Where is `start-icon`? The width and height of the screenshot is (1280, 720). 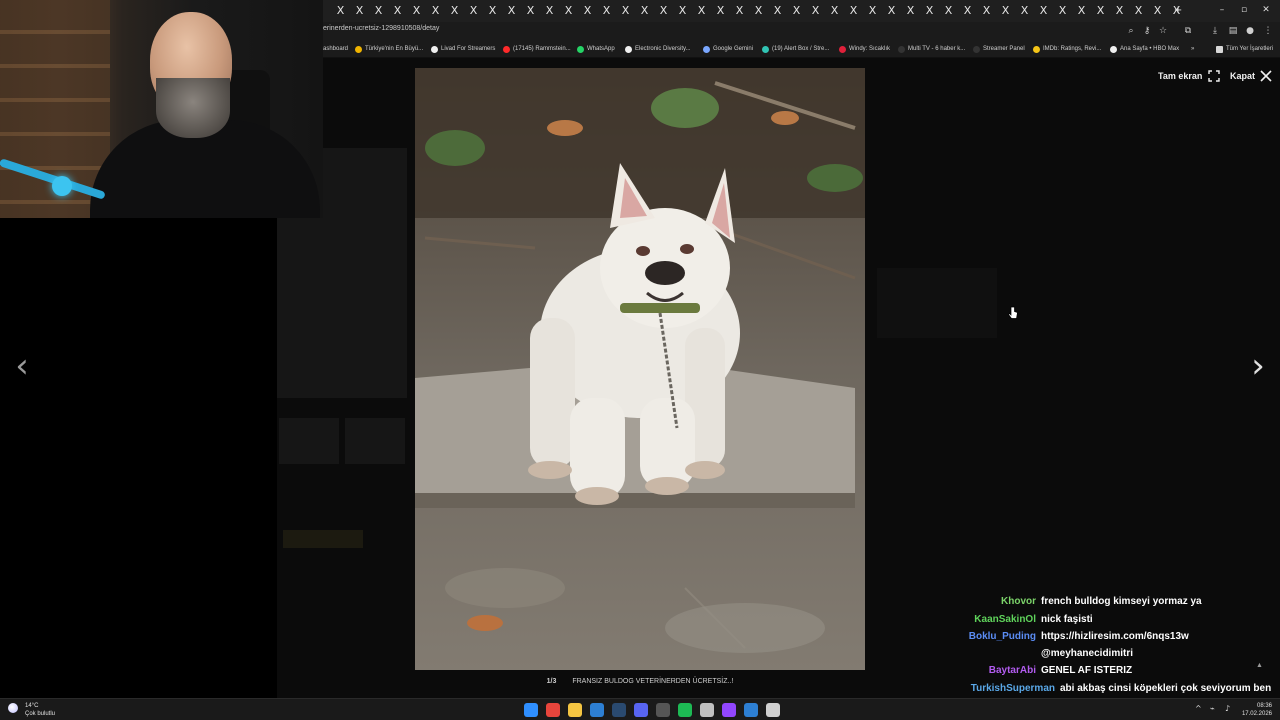 start-icon is located at coordinates (531, 710).